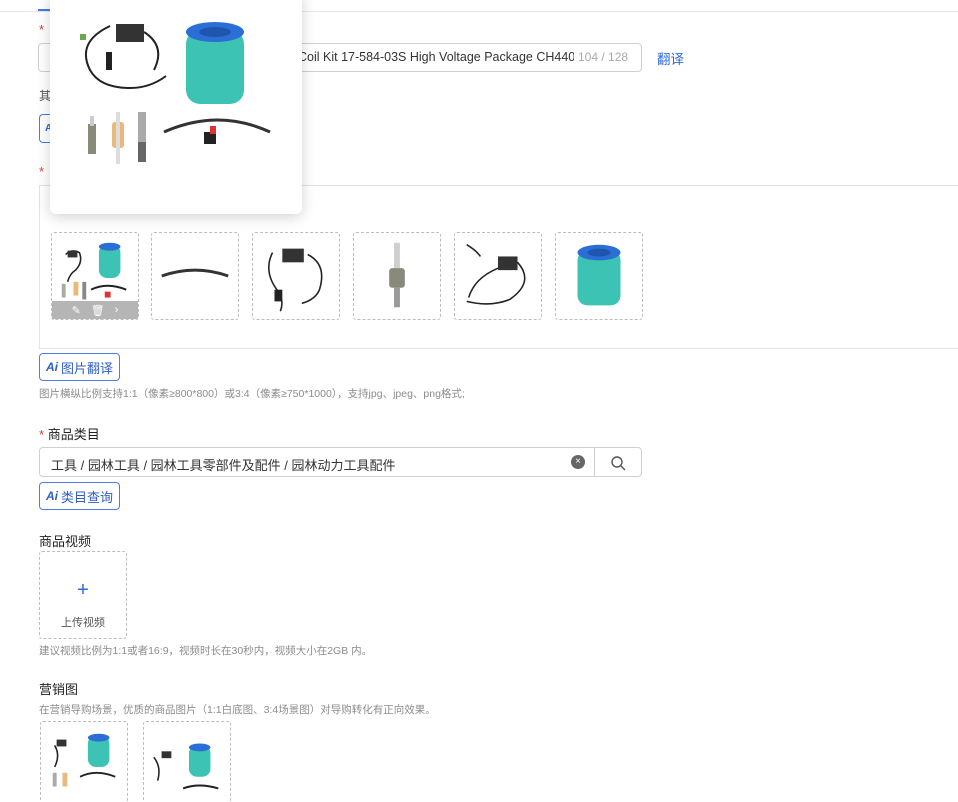 This screenshot has height=802, width=958. I want to click on fuel-line-image, so click(195, 273).